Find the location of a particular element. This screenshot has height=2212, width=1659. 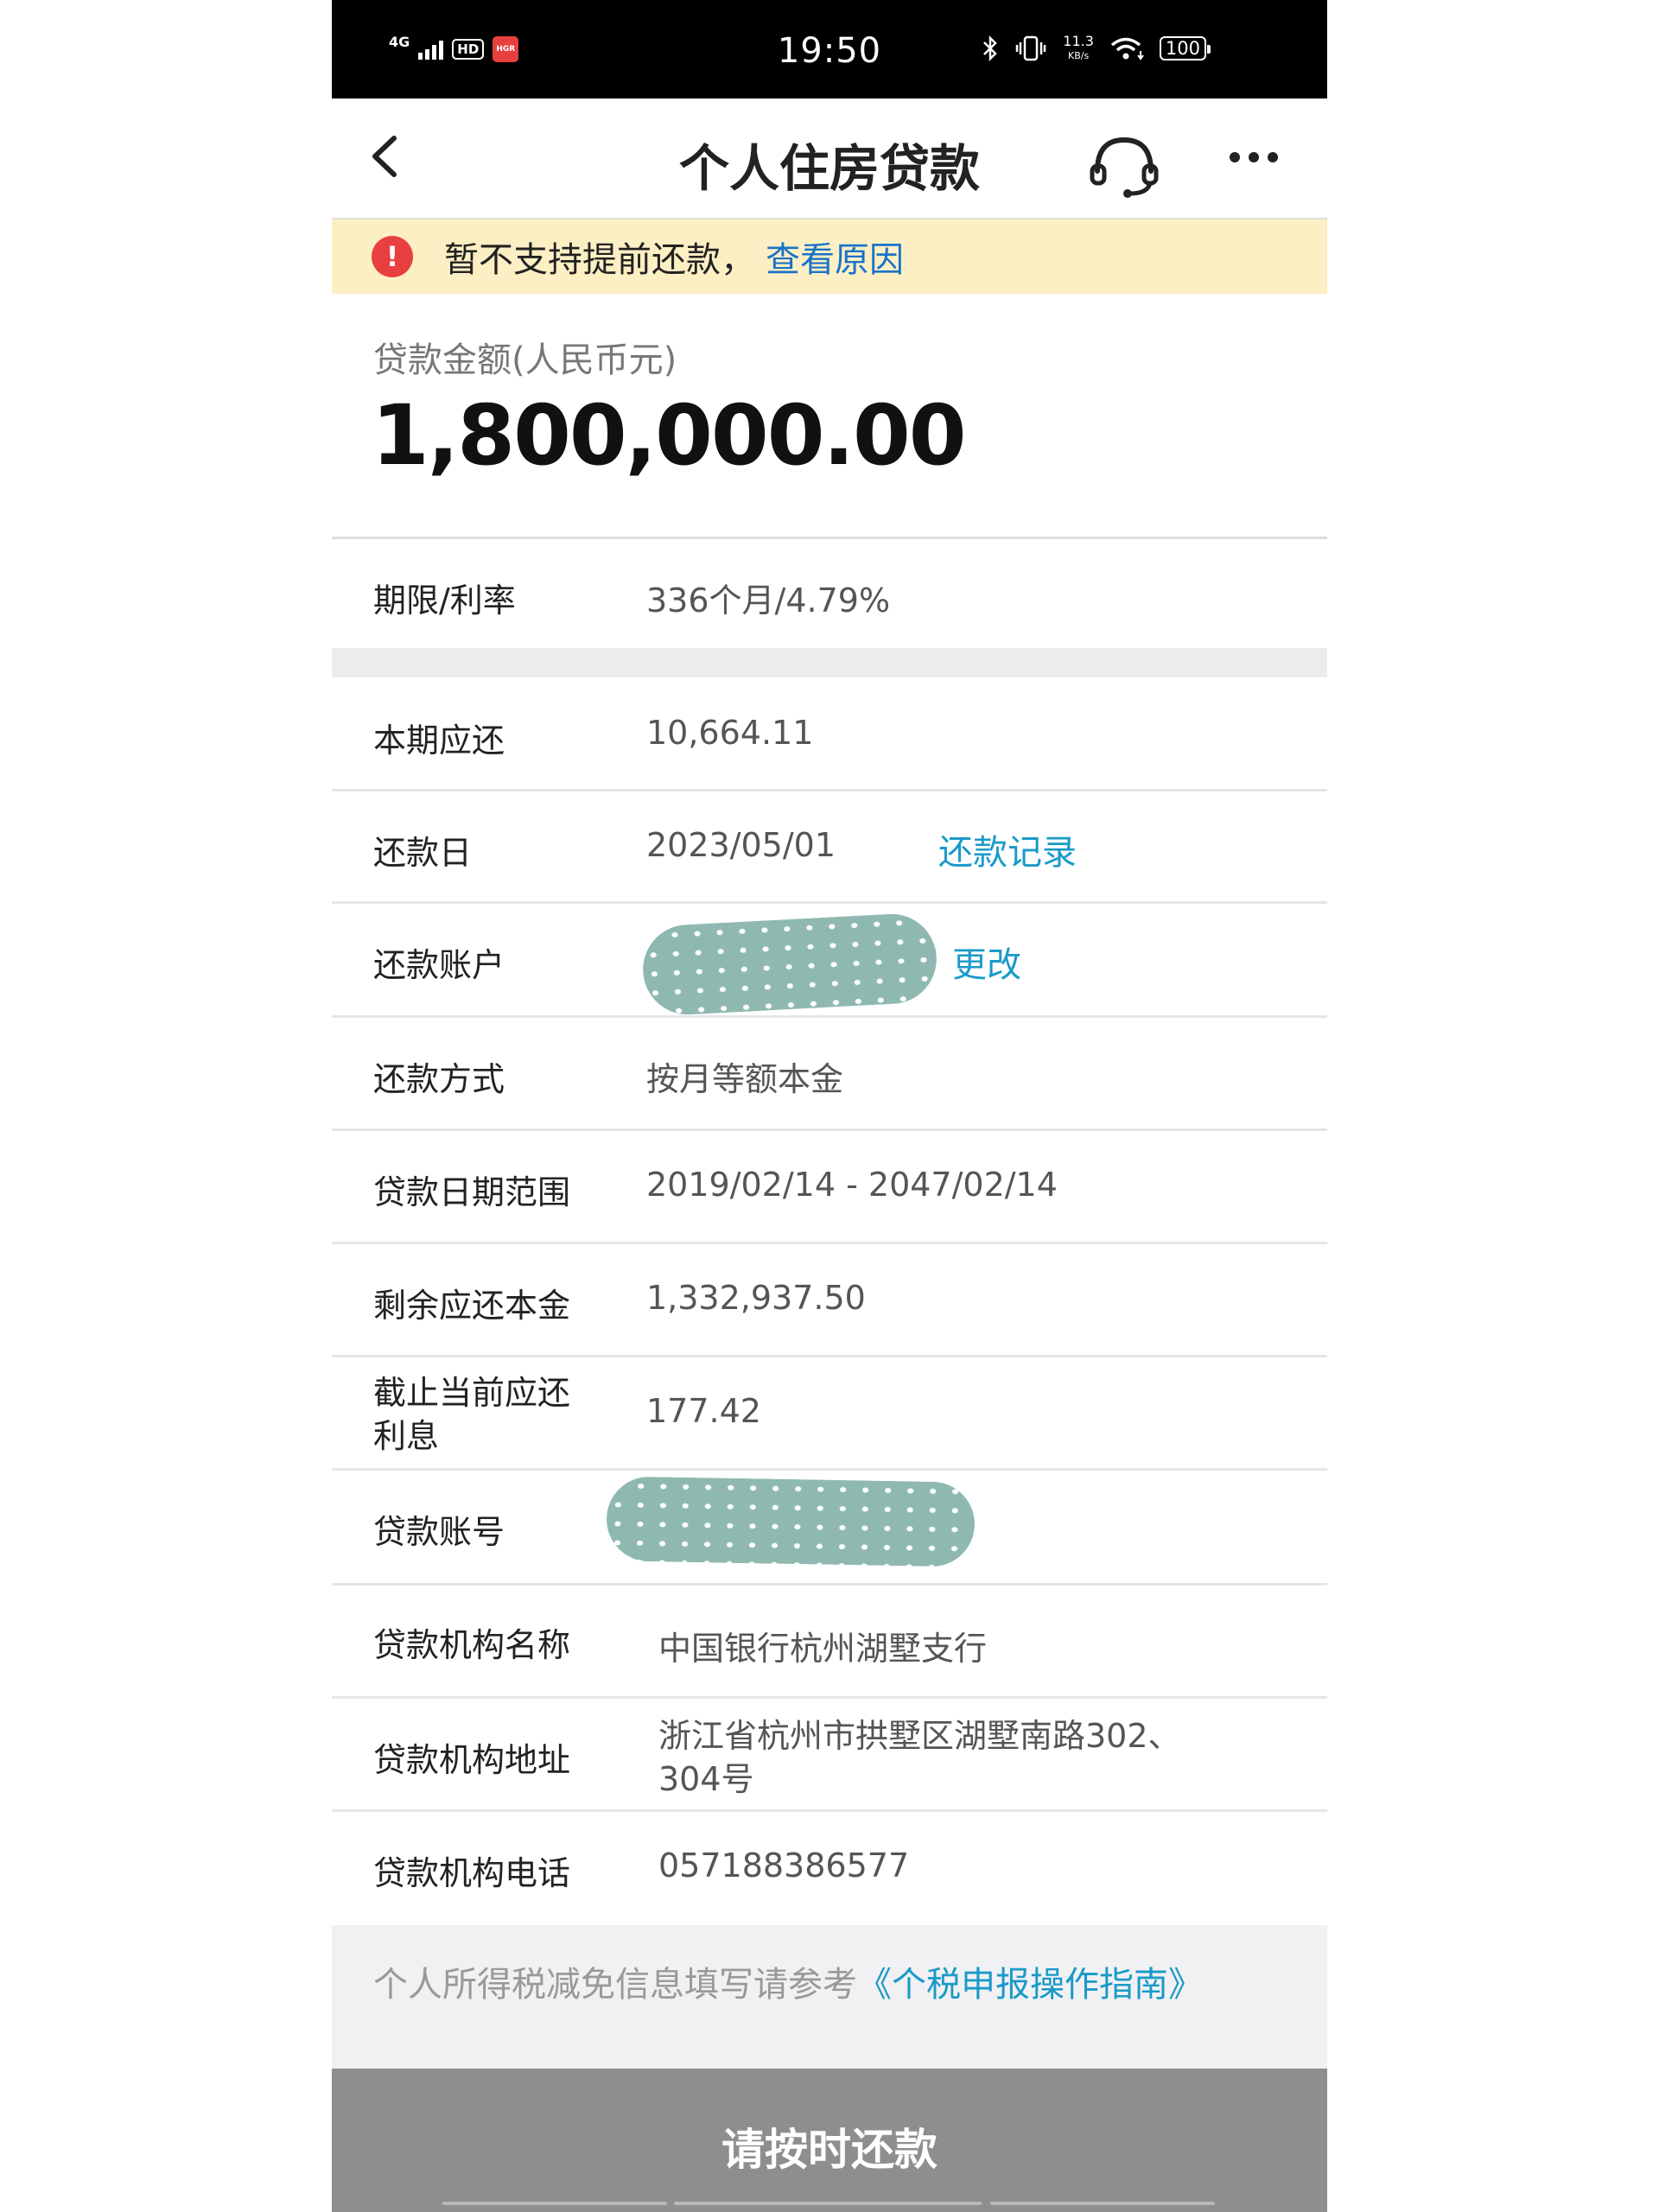

row-principal: 剩余应还本金 1,332,937.50 is located at coordinates (829, 1299).